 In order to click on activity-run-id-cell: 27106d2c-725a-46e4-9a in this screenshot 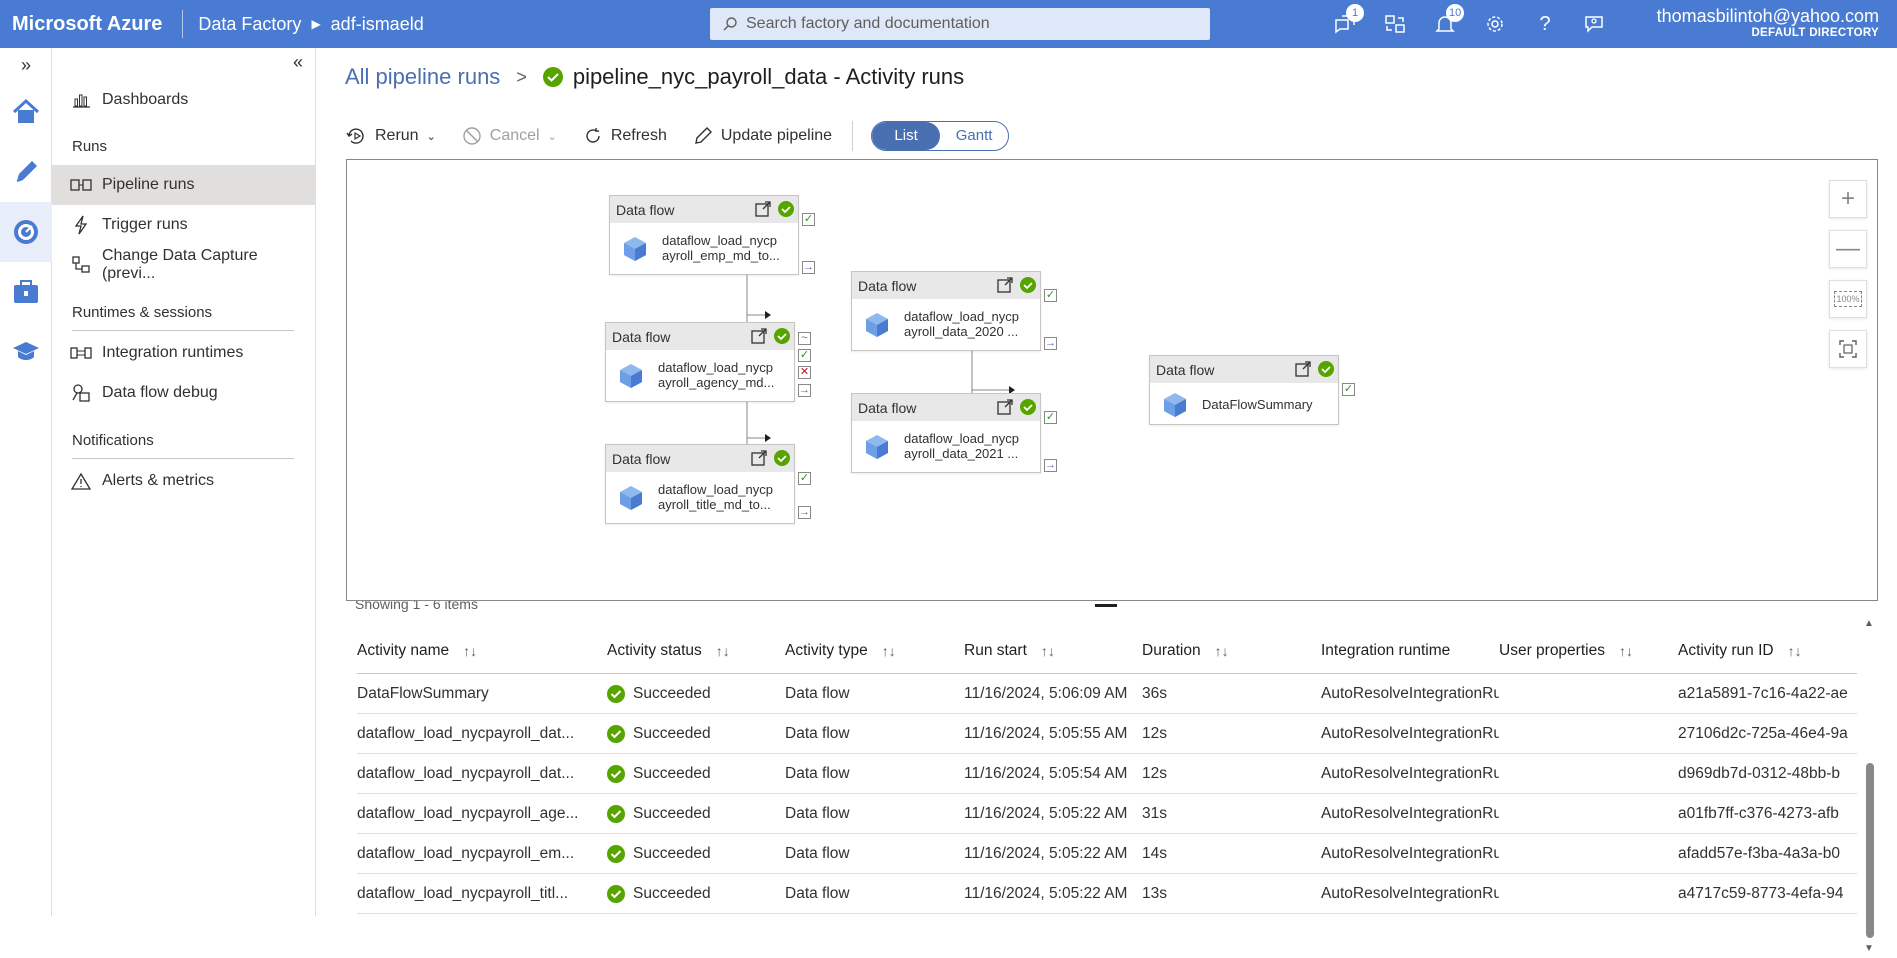, I will do `click(1763, 734)`.